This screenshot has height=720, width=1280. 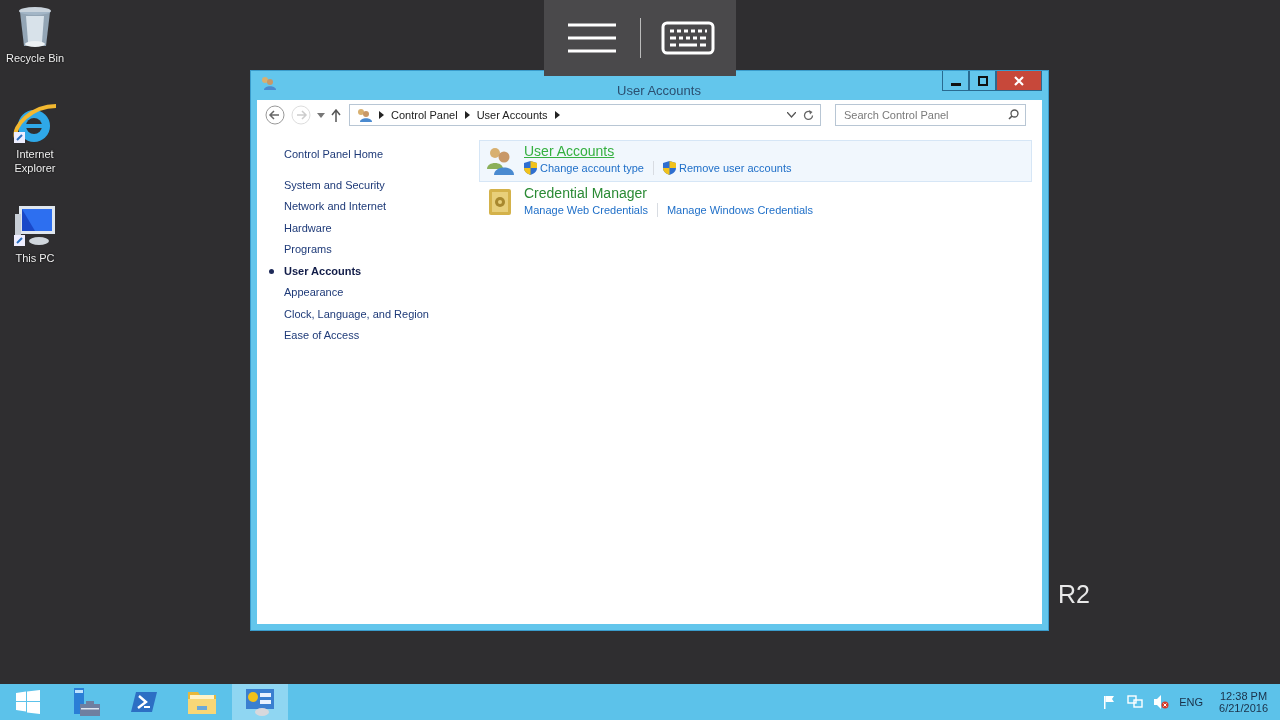 What do you see at coordinates (356, 317) in the screenshot?
I see `sidebar-item: Clock, Language, and Region` at bounding box center [356, 317].